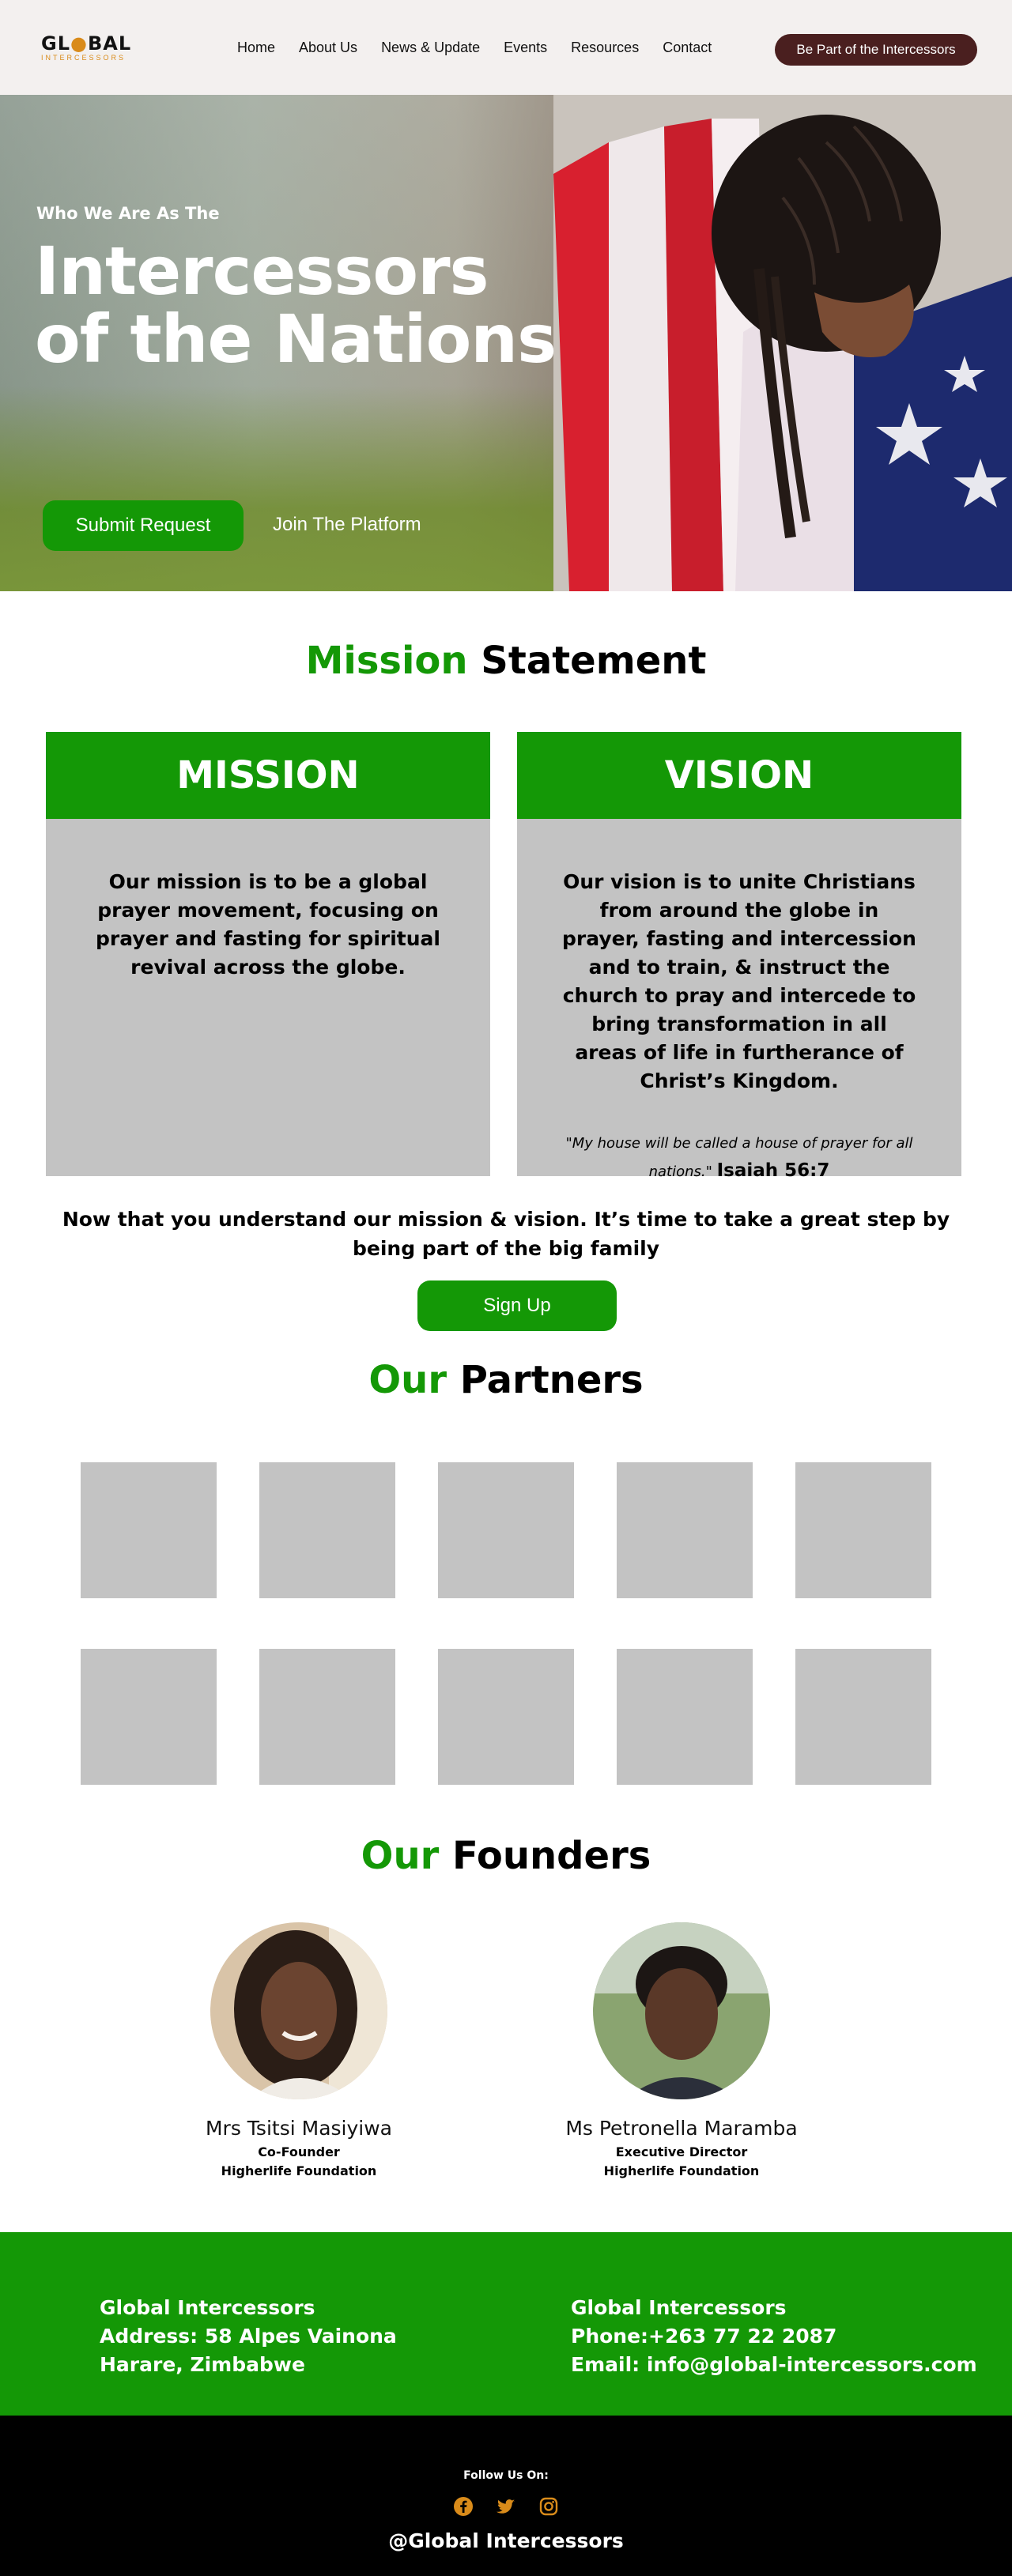  Describe the element at coordinates (328, 48) in the screenshot. I see `nav-about-us: About Us` at that location.